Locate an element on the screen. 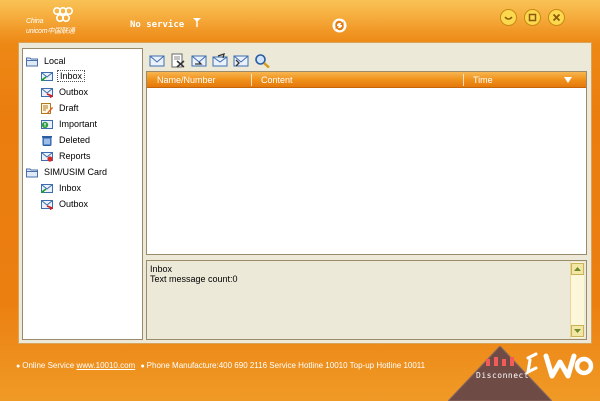  arrow-down-icon is located at coordinates (577, 331).